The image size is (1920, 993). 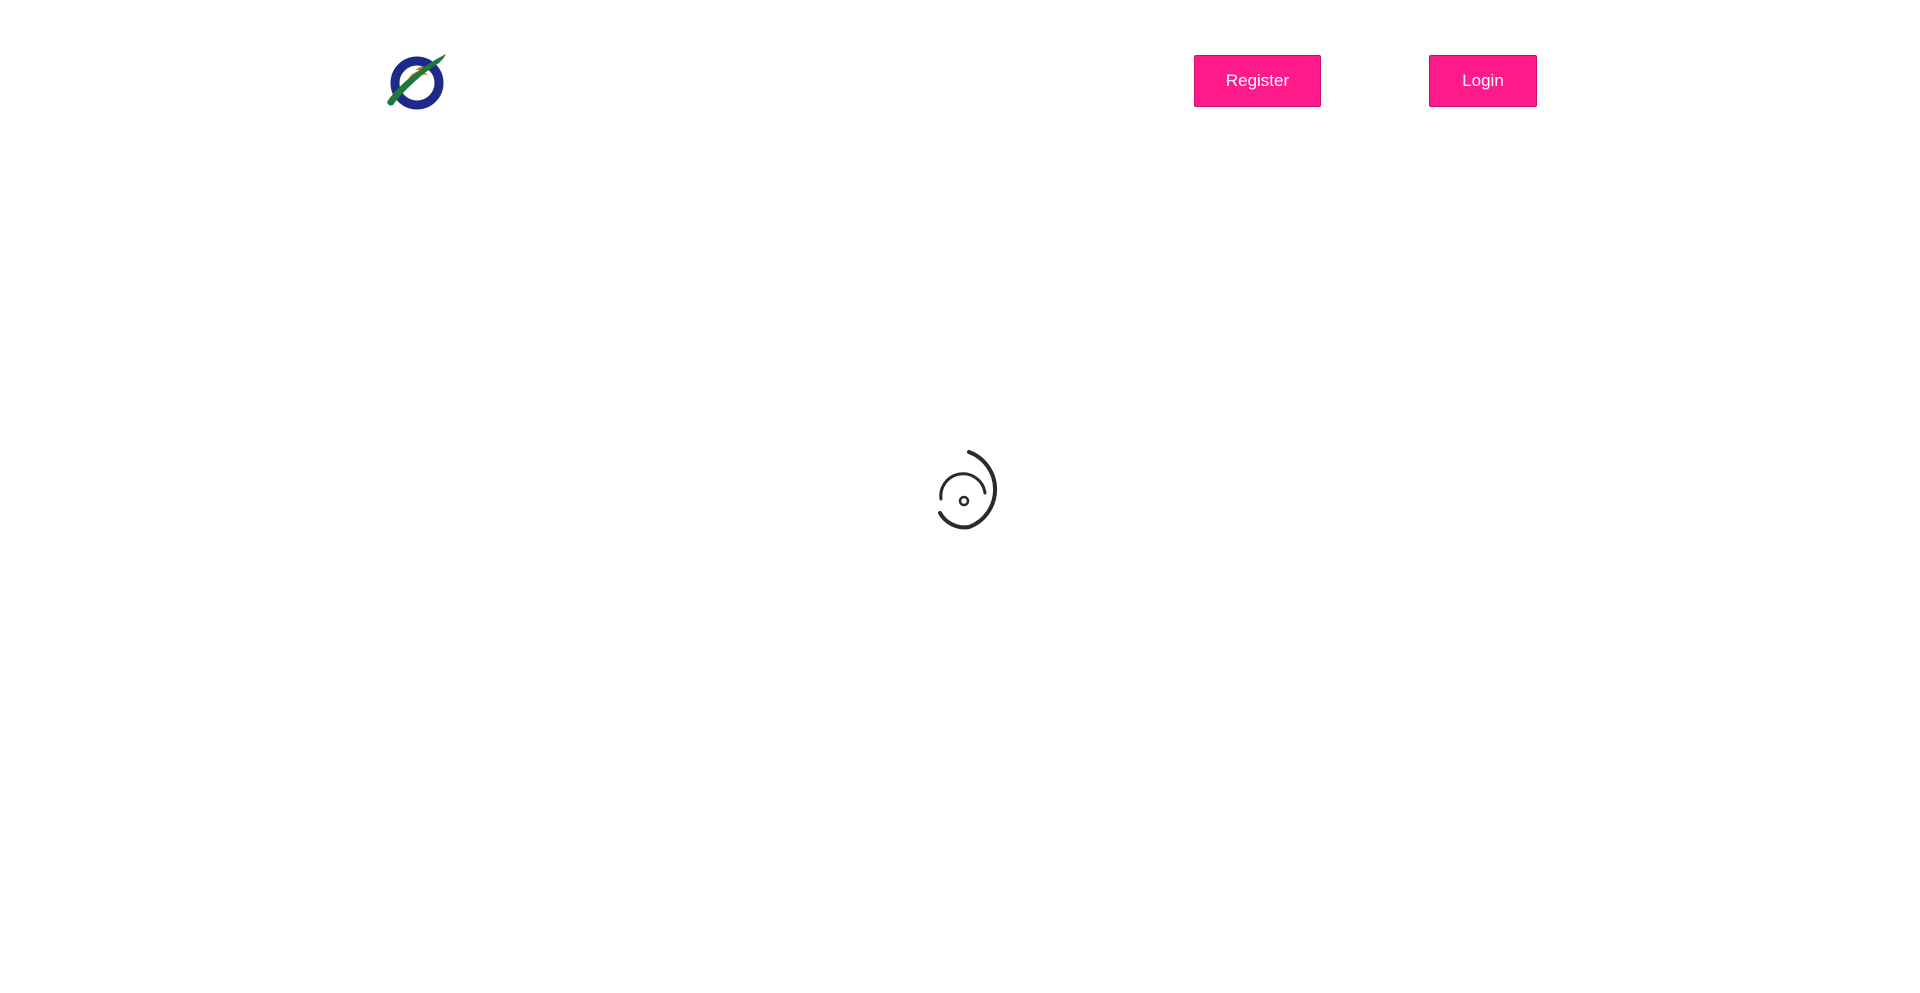 I want to click on site-logo, so click(x=417, y=80).